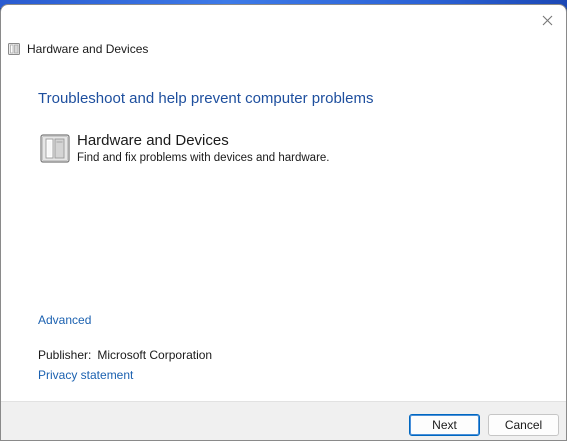  Describe the element at coordinates (85, 375) in the screenshot. I see `privacy-statement-link: Privacy statement` at that location.